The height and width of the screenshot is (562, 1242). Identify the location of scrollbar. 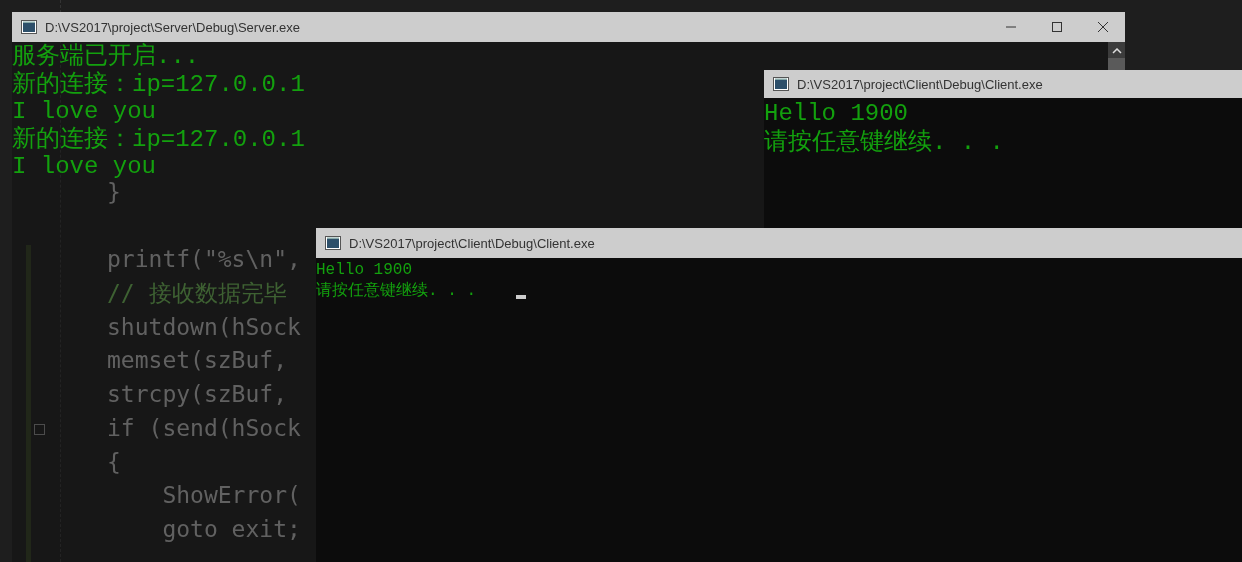
(1116, 56).